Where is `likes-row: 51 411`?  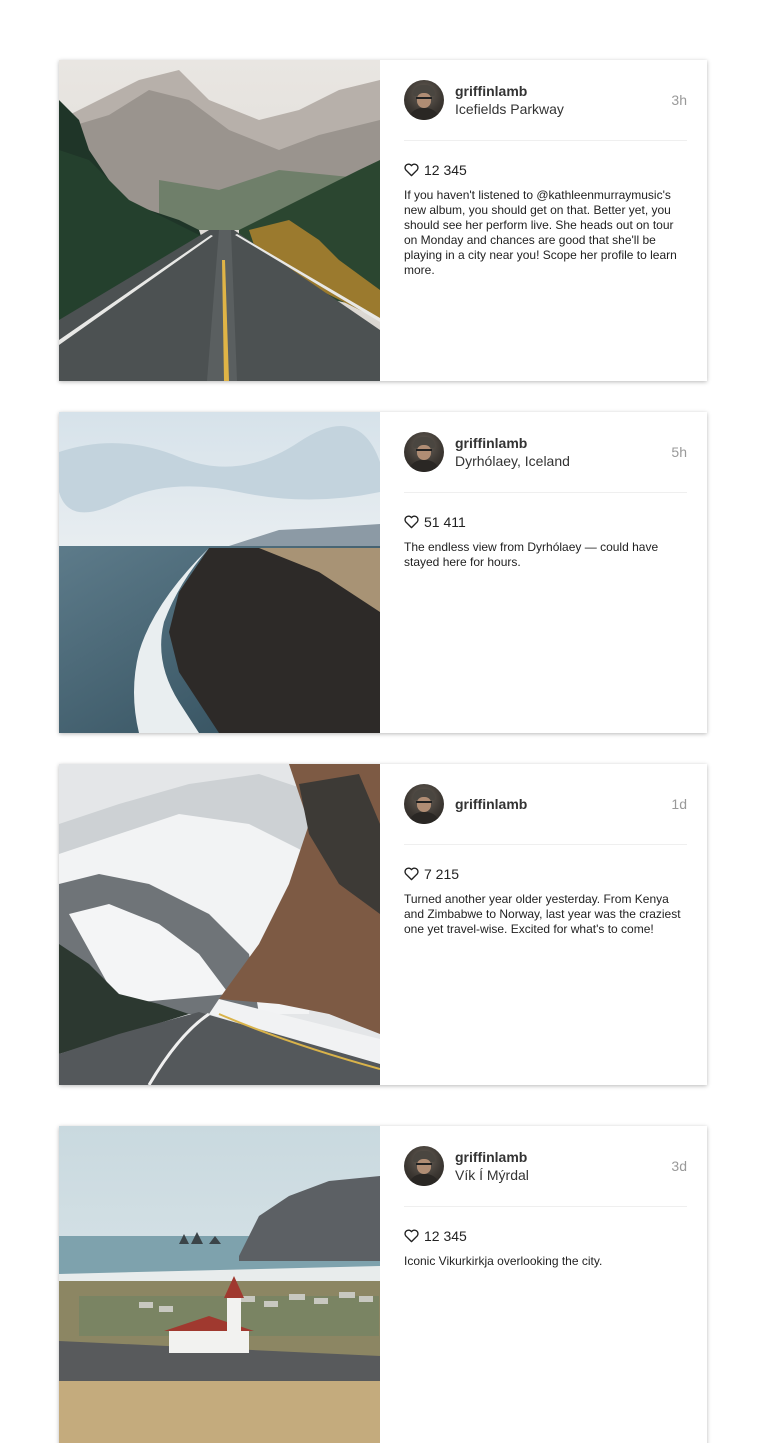
likes-row: 51 411 is located at coordinates (545, 522).